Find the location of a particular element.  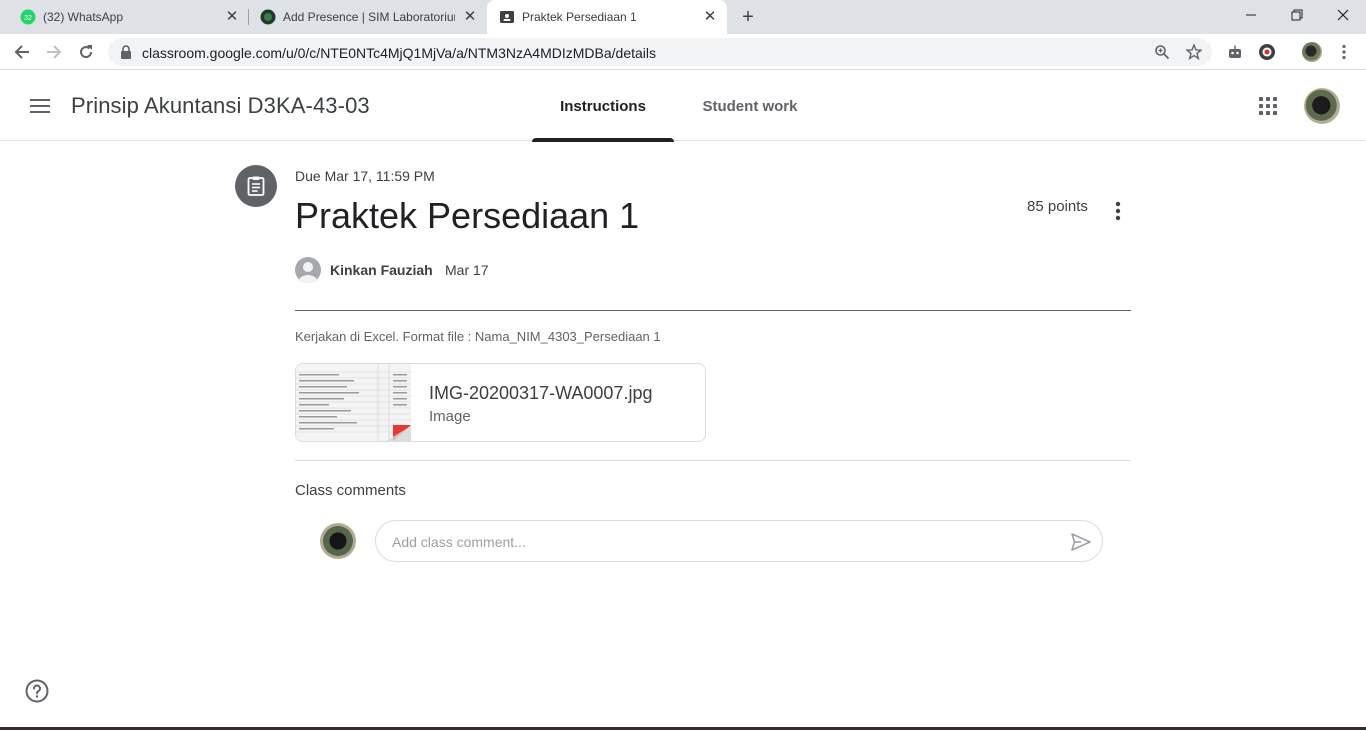

close-icon is located at coordinates (1343, 15).